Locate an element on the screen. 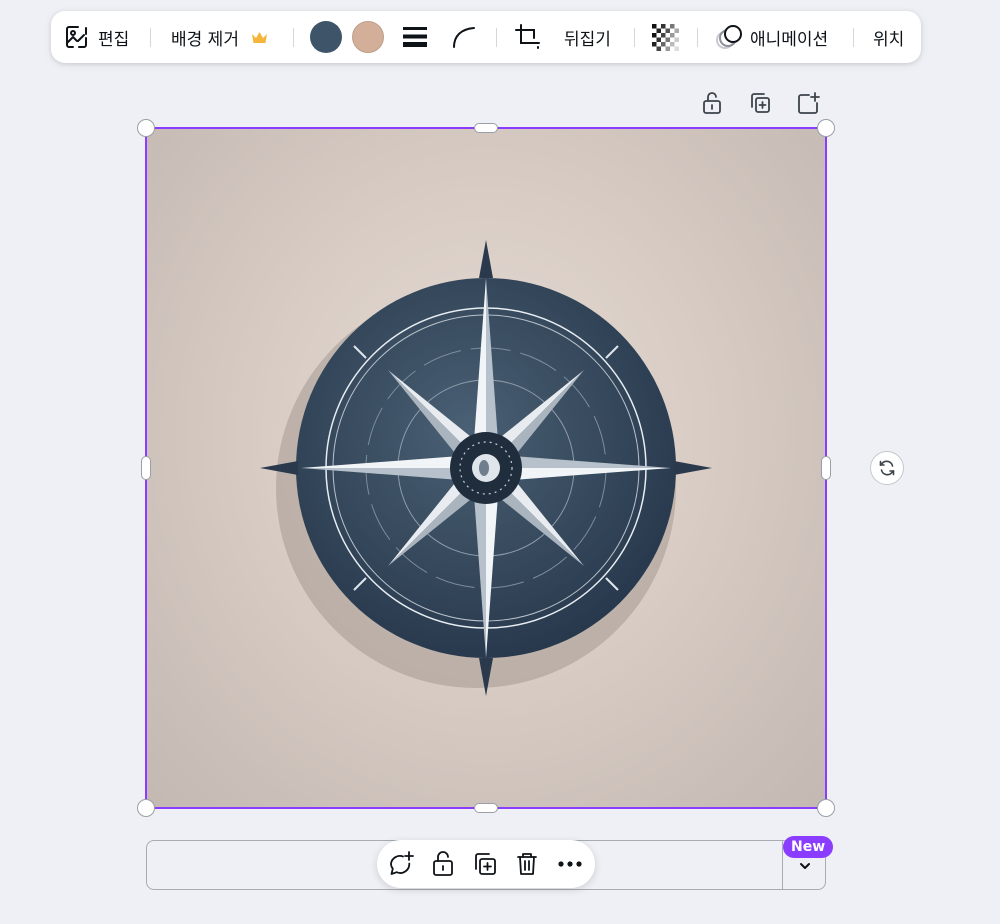 The image size is (1000, 924). trash-icon is located at coordinates (527, 864).